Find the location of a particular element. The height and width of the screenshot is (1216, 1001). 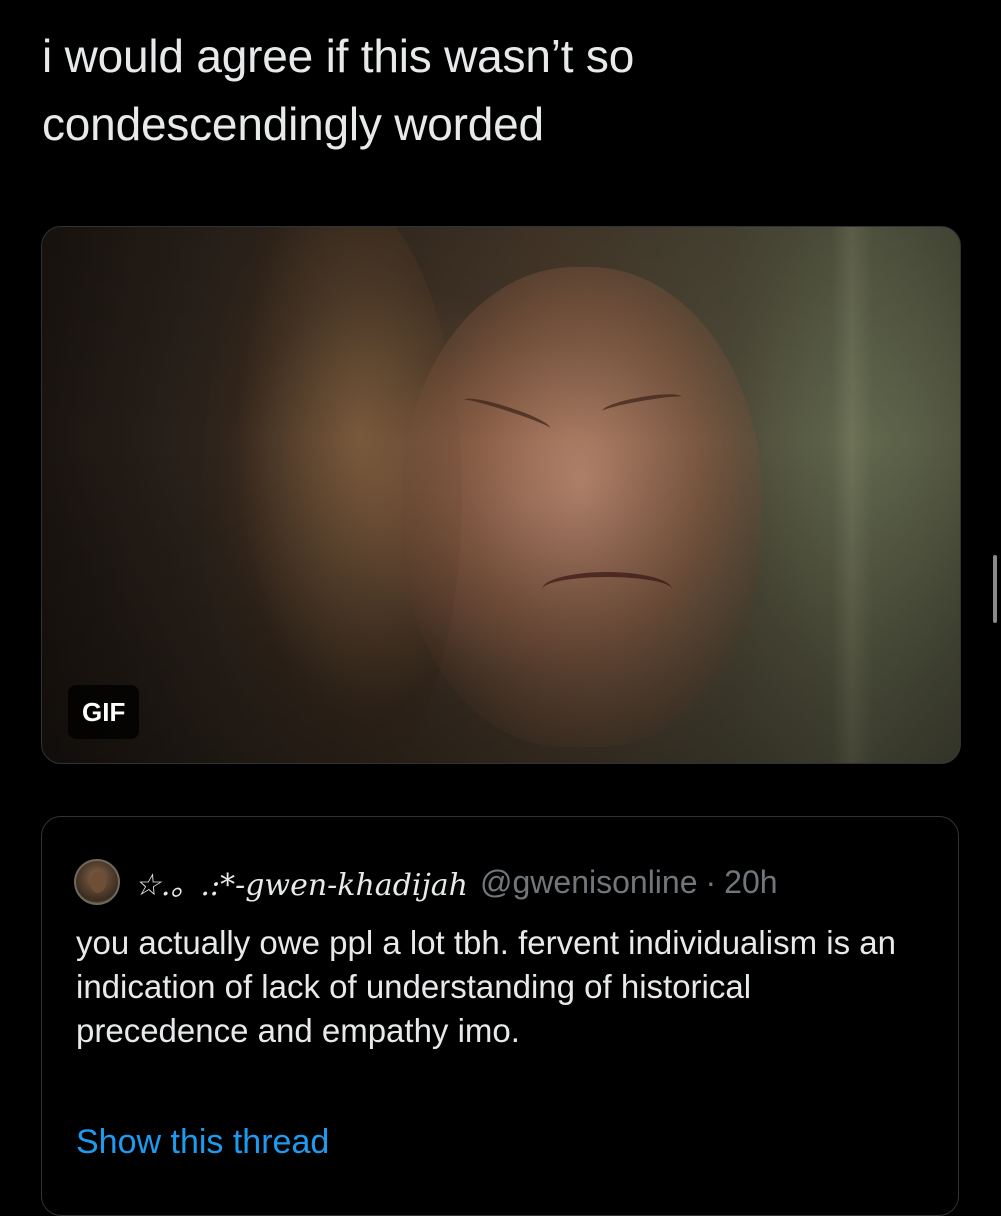

quoted-tweet-header: ☆.。.:*-gwen-khadijah @gwenisonline · 20h is located at coordinates (426, 882).